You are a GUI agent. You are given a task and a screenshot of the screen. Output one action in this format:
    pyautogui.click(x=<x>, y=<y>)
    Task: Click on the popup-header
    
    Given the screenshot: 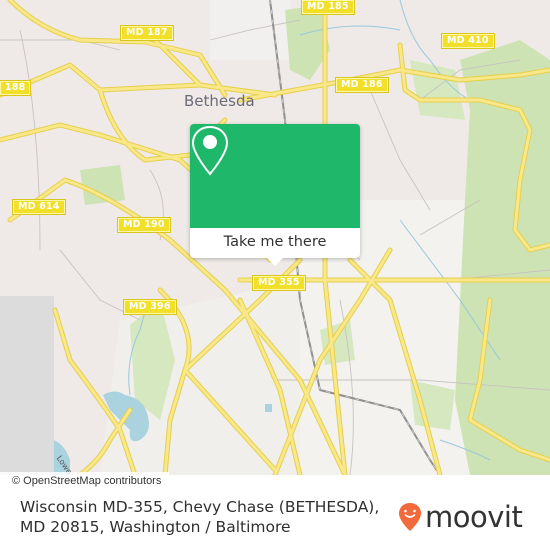 What is the action you would take?
    pyautogui.click(x=275, y=176)
    